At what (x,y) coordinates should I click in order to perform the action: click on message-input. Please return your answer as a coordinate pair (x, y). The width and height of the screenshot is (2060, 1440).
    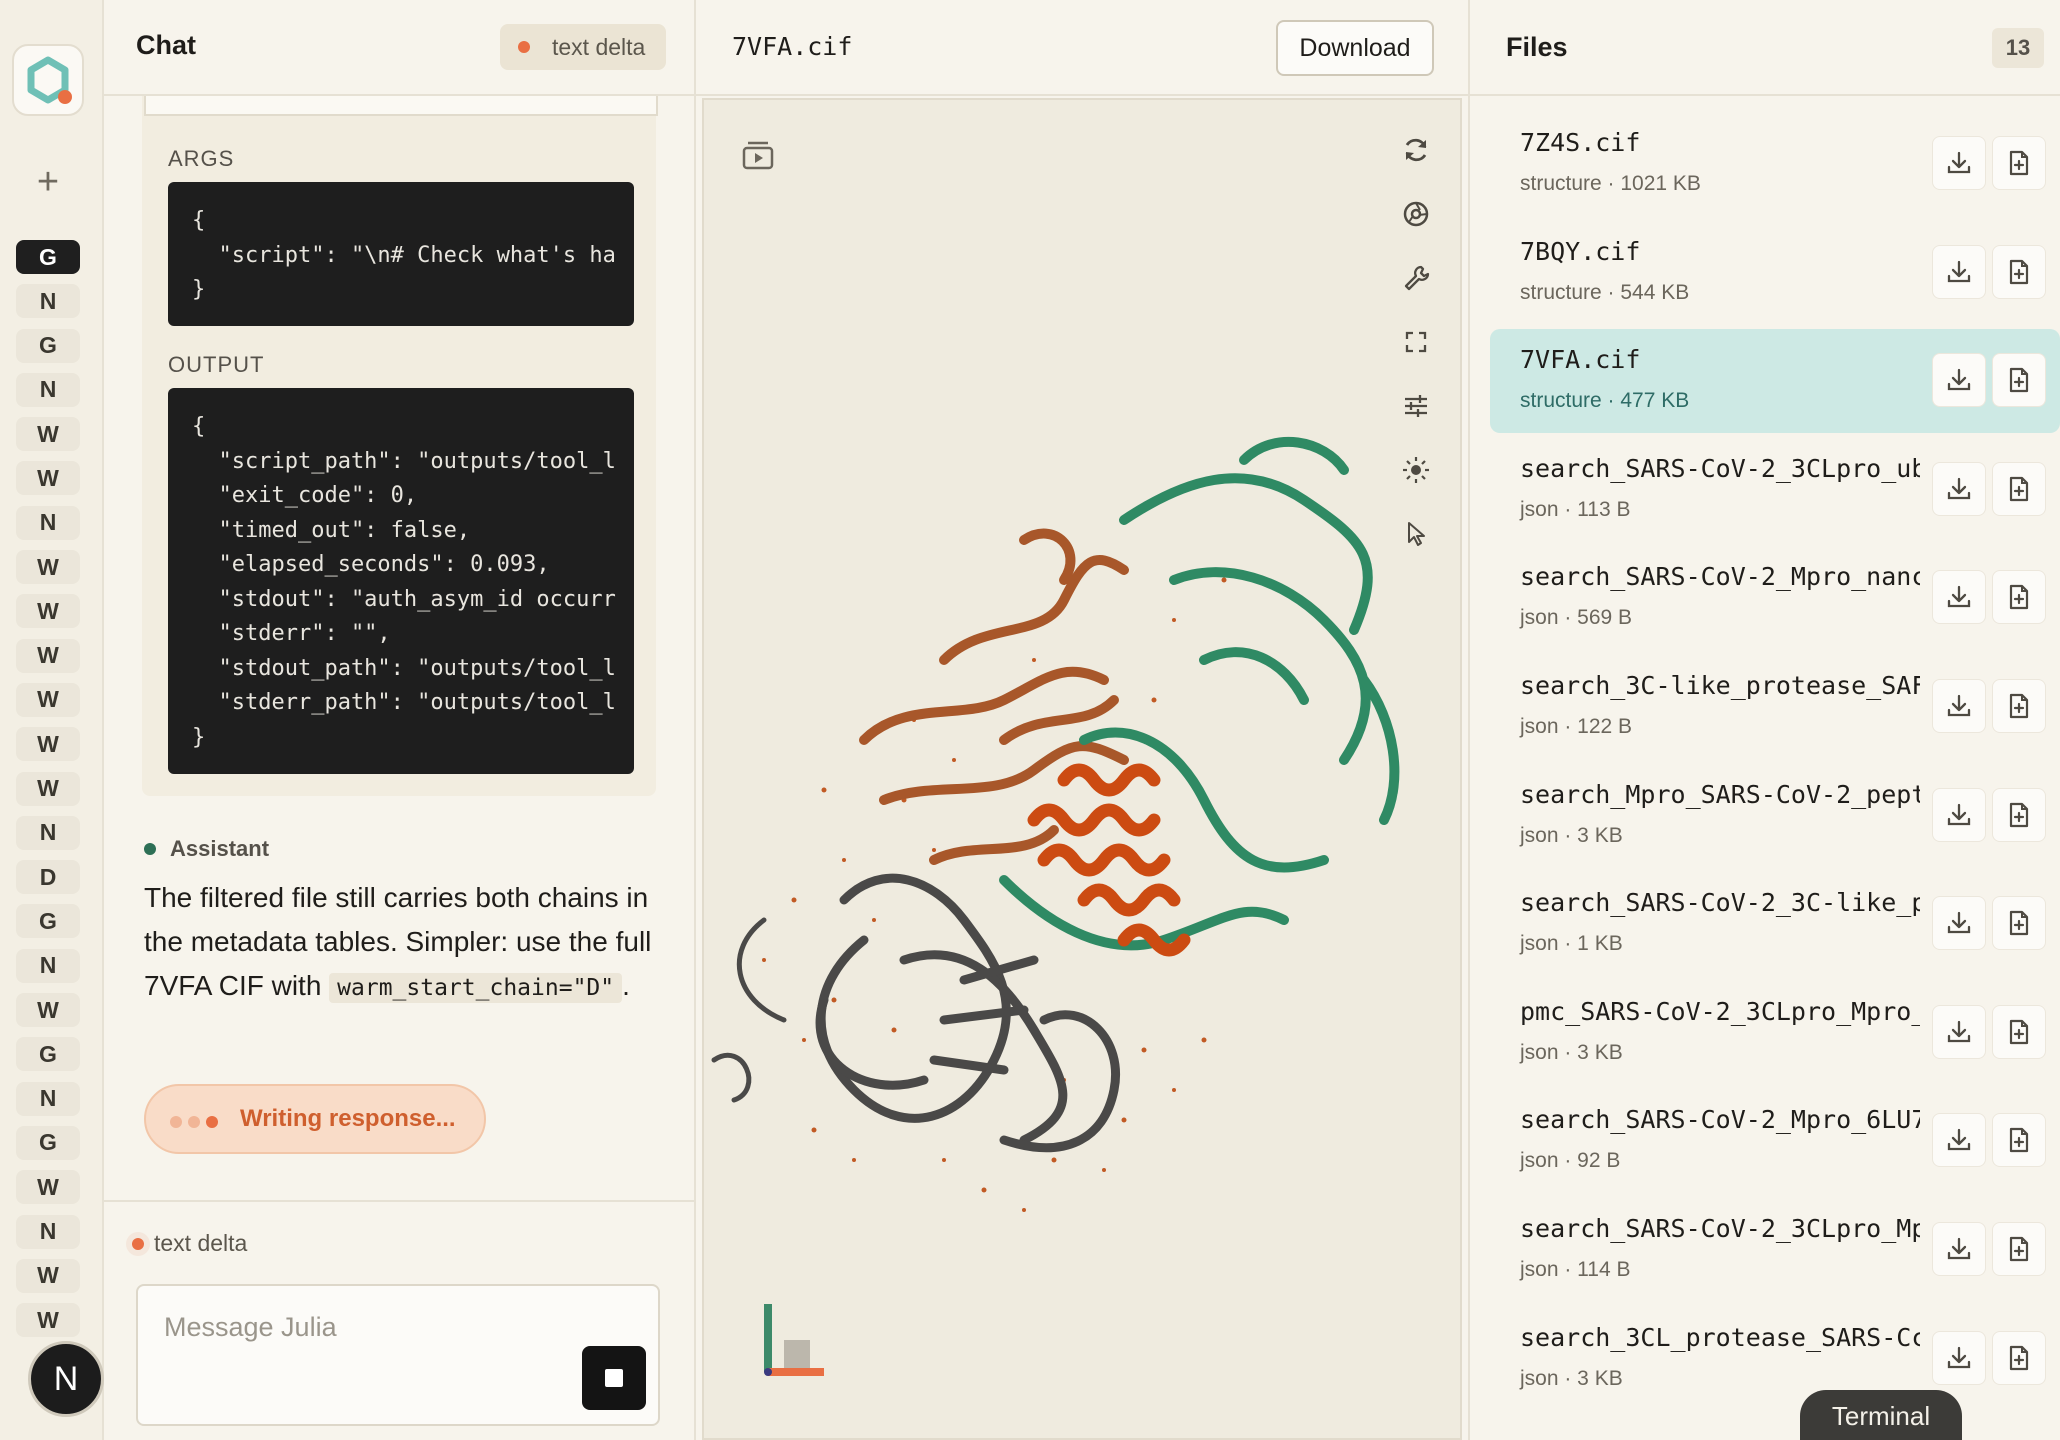
    Looking at the image, I should click on (364, 1327).